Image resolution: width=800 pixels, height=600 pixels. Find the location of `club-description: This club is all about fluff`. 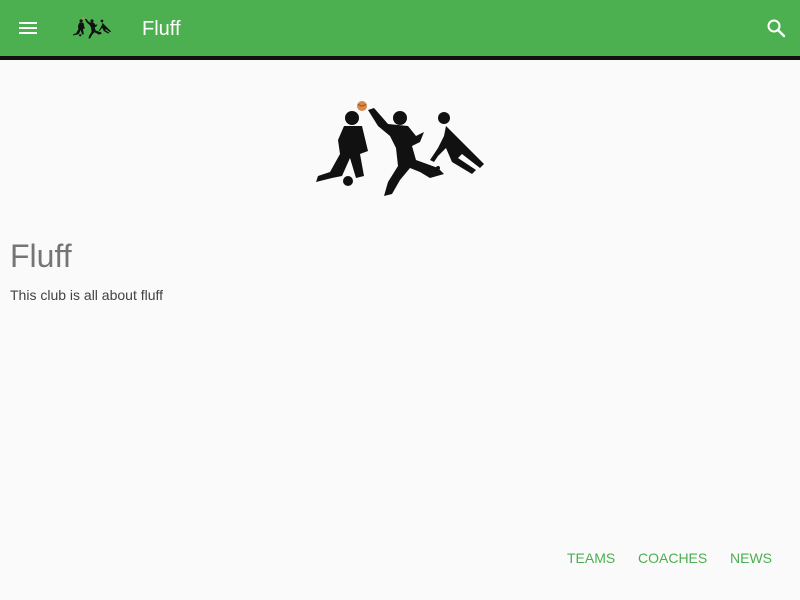

club-description: This club is all about fluff is located at coordinates (87, 295).